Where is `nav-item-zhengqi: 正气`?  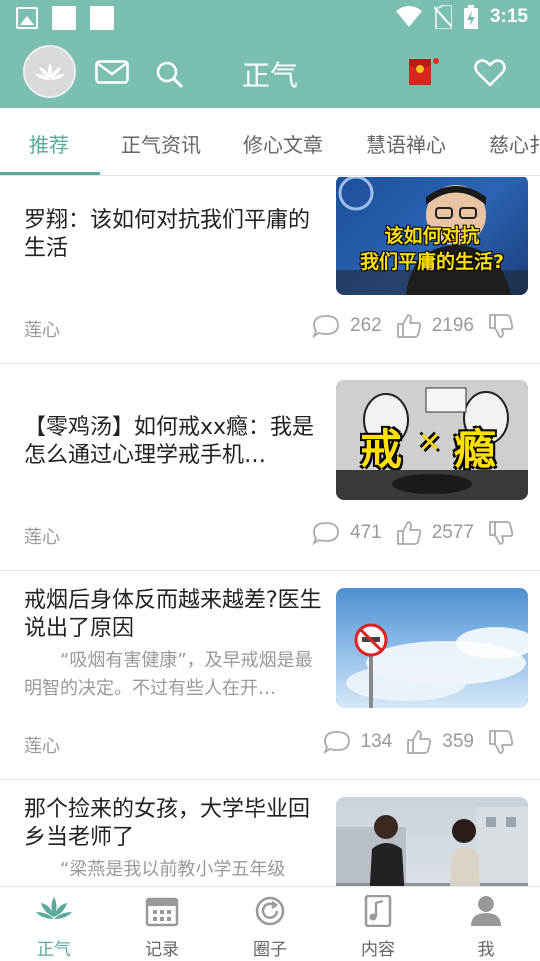
nav-item-zhengqi: 正气 is located at coordinates (54, 924).